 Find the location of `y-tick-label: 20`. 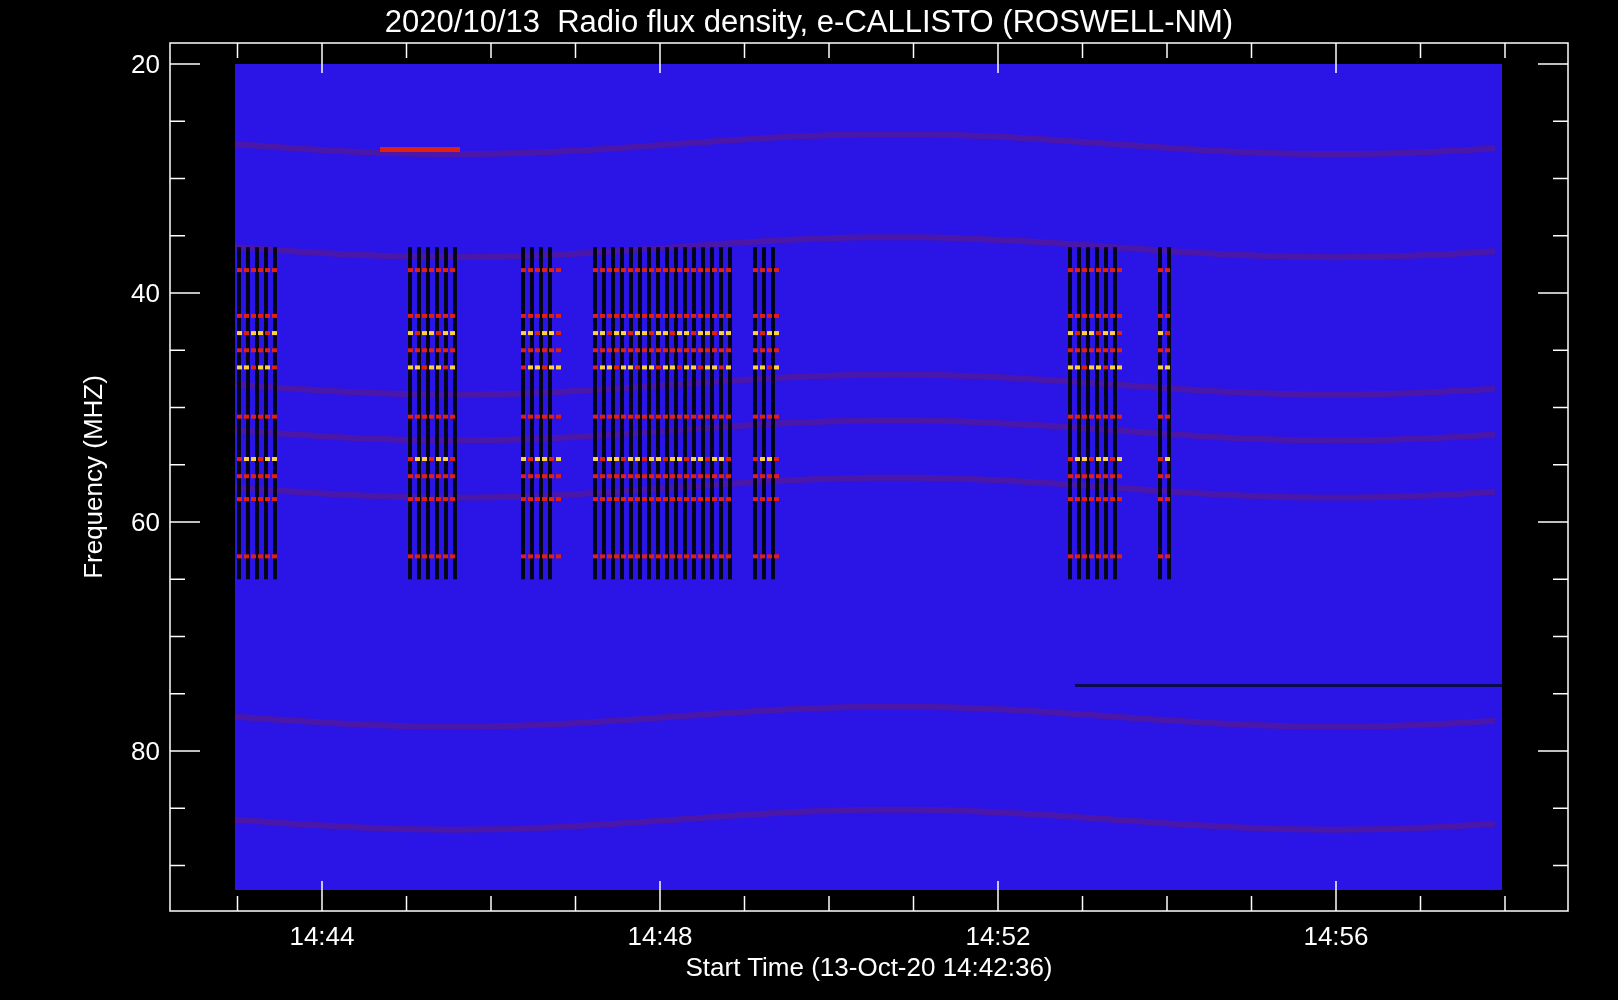

y-tick-label: 20 is located at coordinates (145, 64).